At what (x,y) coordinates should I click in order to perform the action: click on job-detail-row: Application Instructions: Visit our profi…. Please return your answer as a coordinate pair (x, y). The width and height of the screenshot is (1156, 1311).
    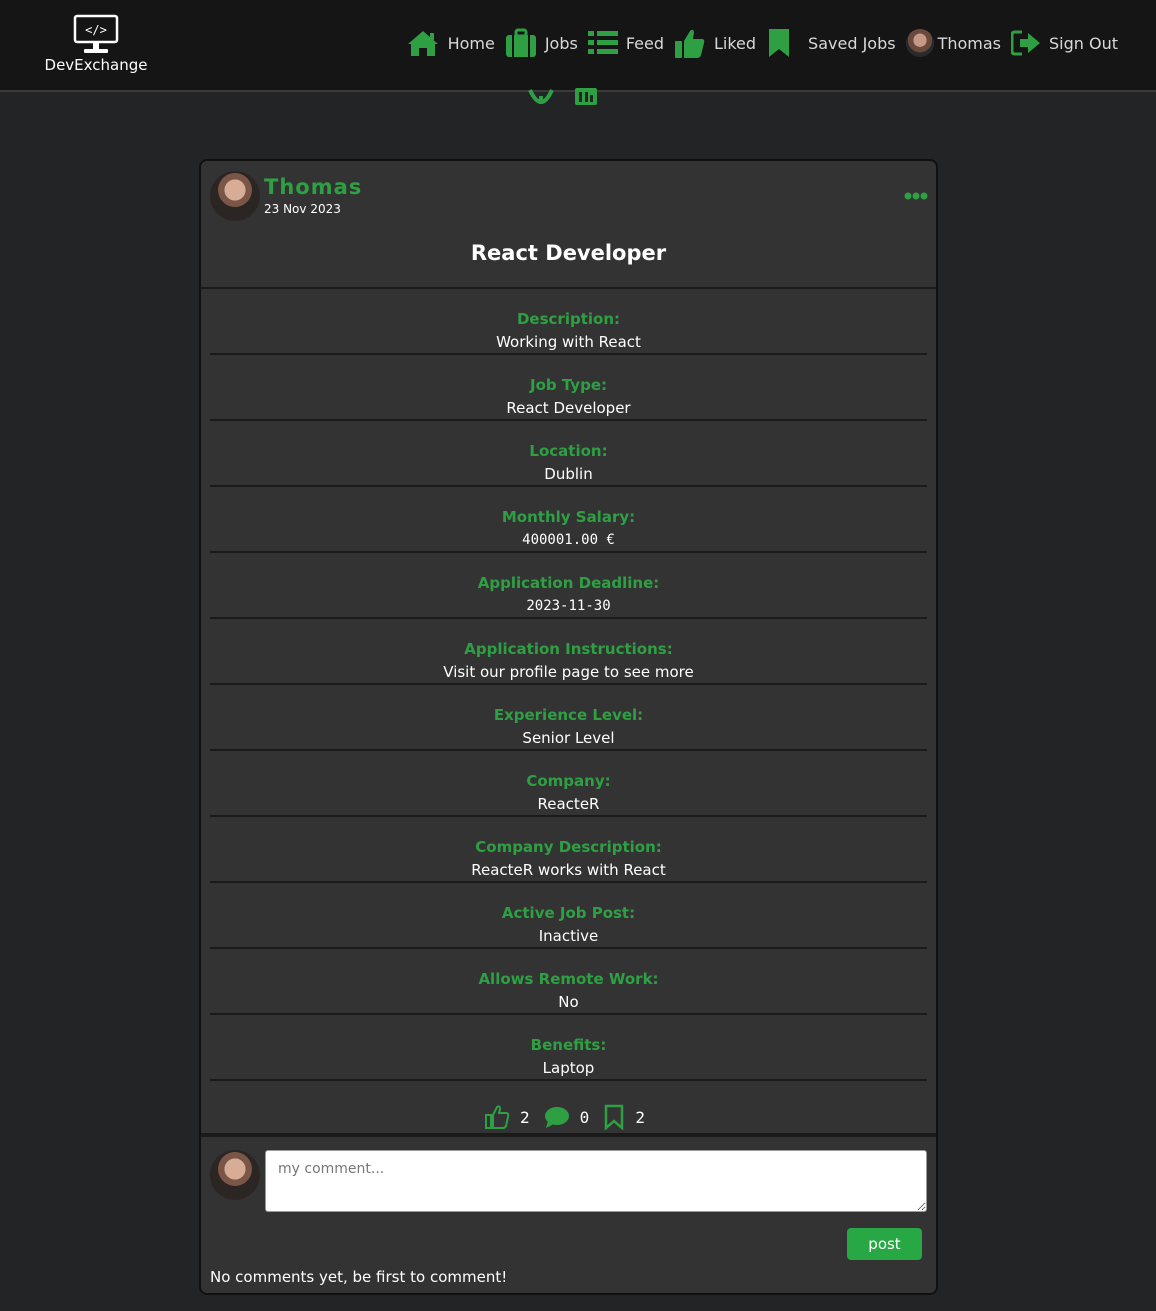
    Looking at the image, I should click on (568, 652).